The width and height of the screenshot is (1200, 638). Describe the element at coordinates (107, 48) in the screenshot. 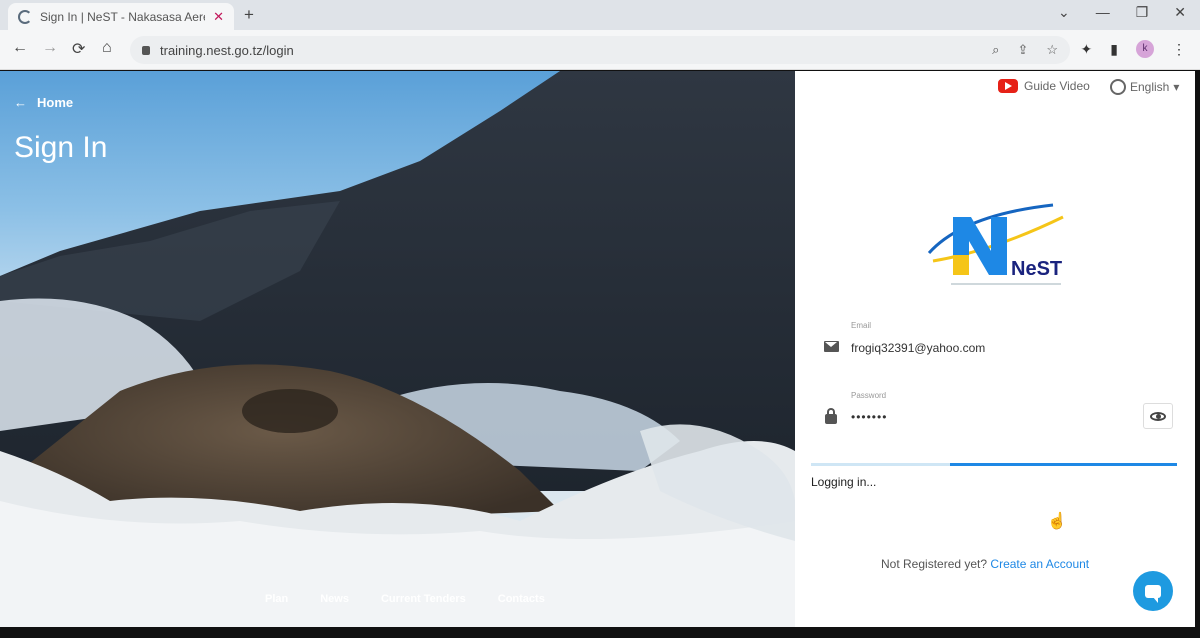

I see `home-icon: ⌂` at that location.